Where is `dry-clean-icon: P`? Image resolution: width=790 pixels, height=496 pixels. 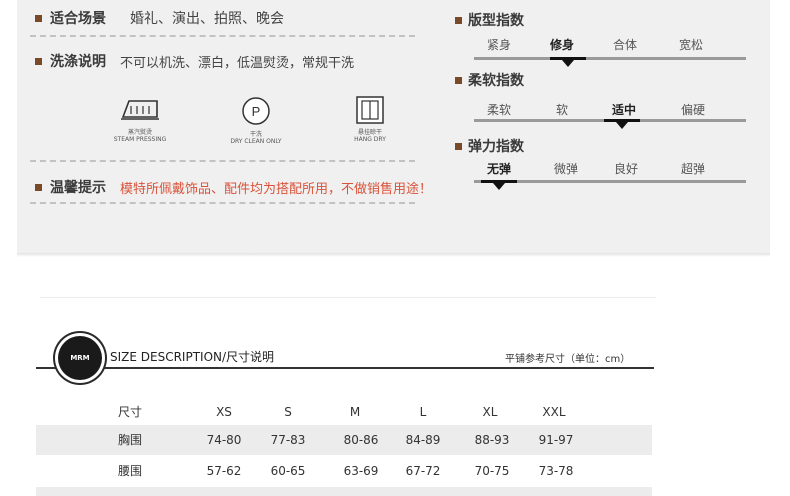
dry-clean-icon: P is located at coordinates (256, 111).